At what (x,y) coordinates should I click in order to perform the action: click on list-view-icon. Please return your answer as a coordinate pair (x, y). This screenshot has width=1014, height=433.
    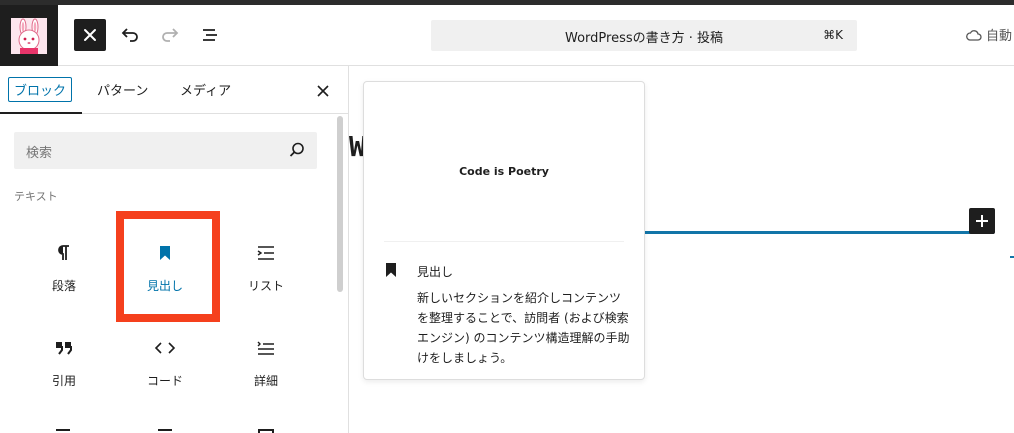
    Looking at the image, I should click on (210, 35).